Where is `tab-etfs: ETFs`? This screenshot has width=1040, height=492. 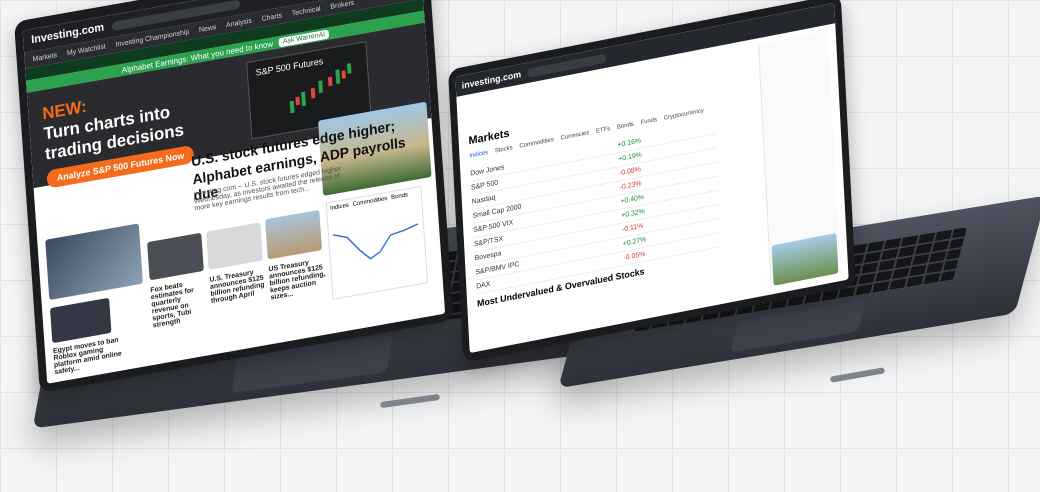 tab-etfs: ETFs is located at coordinates (603, 130).